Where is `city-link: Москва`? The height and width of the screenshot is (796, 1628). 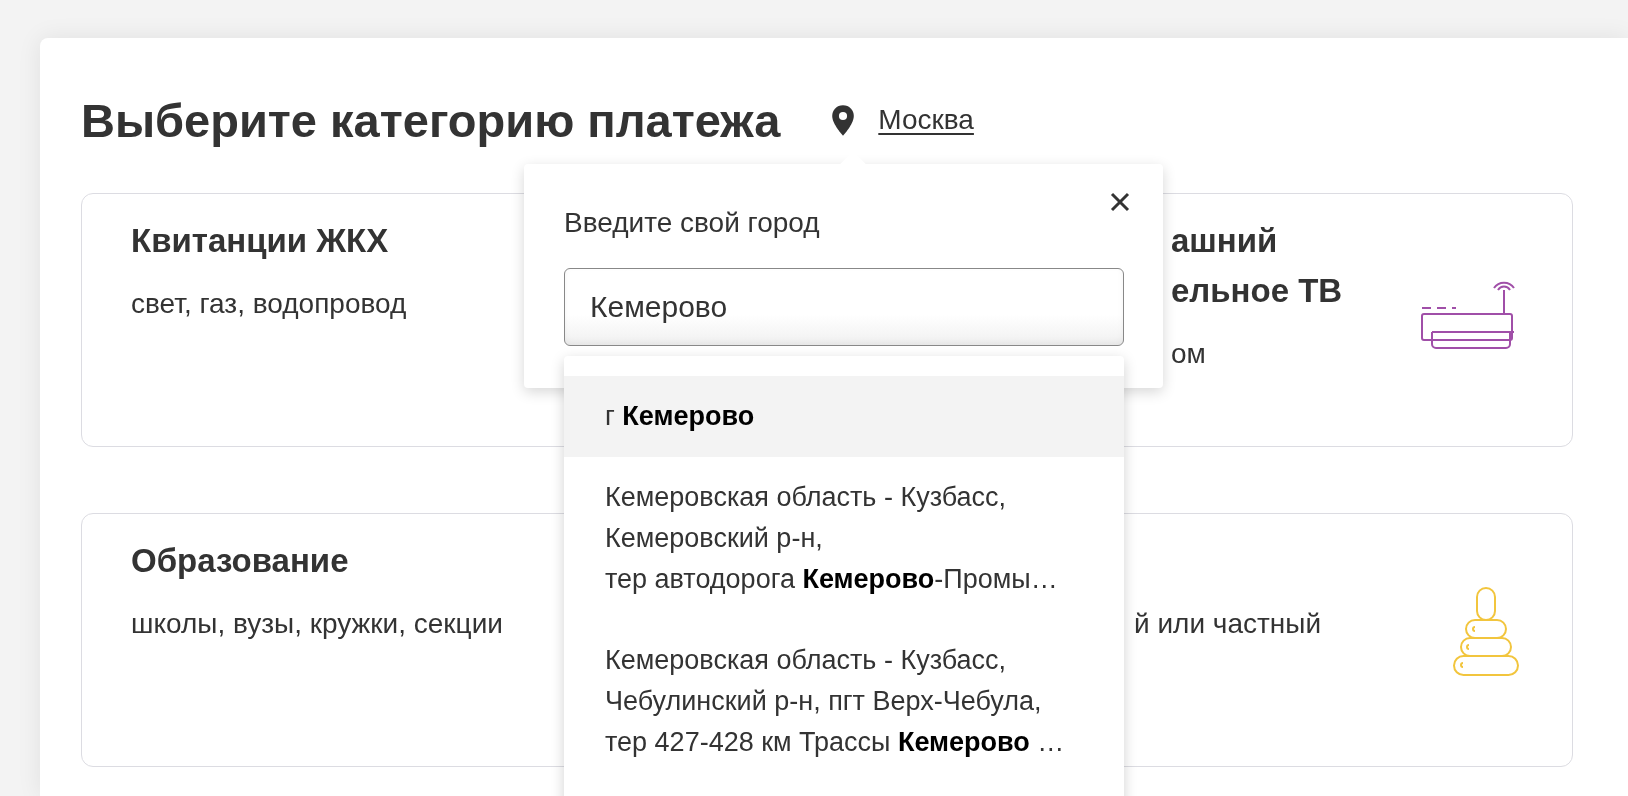
city-link: Москва is located at coordinates (926, 120).